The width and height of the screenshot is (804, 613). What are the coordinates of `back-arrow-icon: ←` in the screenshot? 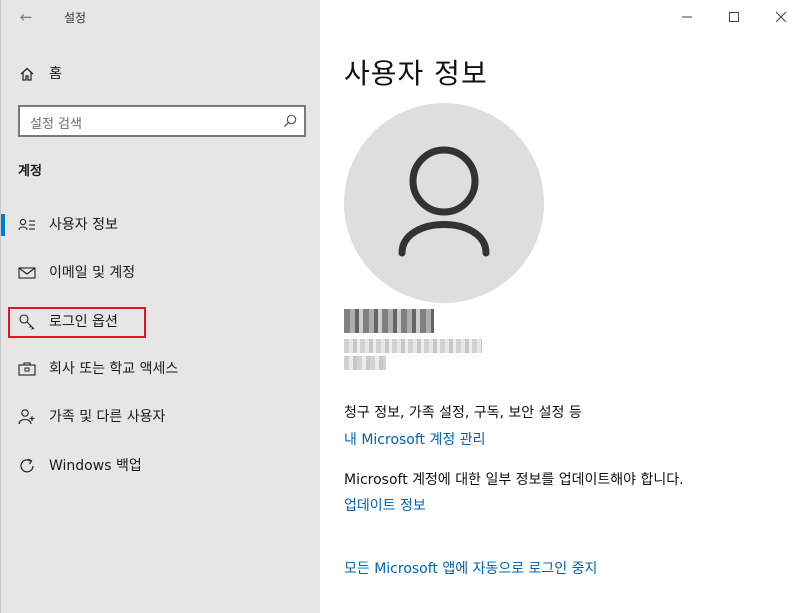 It's located at (26, 17).